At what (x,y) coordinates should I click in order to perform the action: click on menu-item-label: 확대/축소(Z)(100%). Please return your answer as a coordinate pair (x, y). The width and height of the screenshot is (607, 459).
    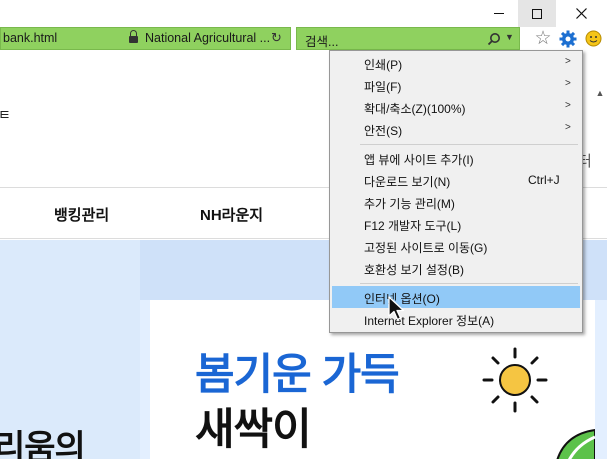
    Looking at the image, I should click on (415, 109).